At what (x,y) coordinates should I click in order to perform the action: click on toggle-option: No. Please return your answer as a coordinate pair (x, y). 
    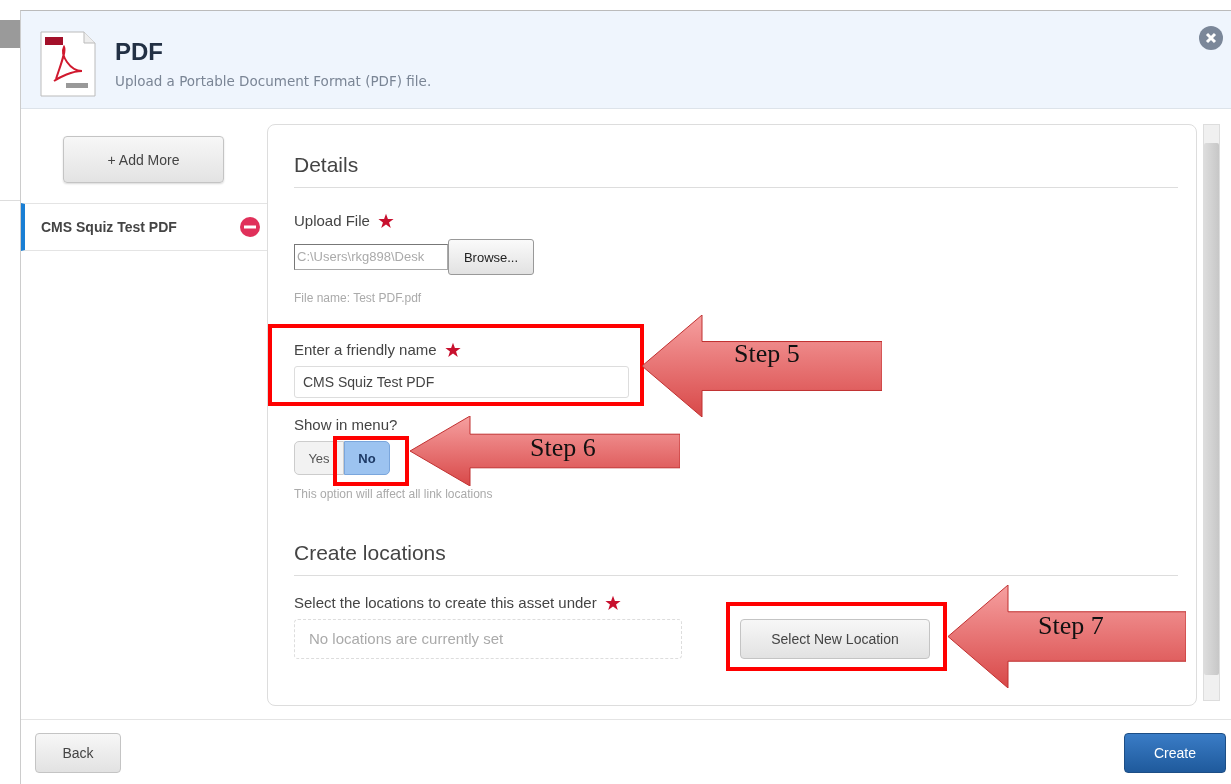
    Looking at the image, I should click on (367, 458).